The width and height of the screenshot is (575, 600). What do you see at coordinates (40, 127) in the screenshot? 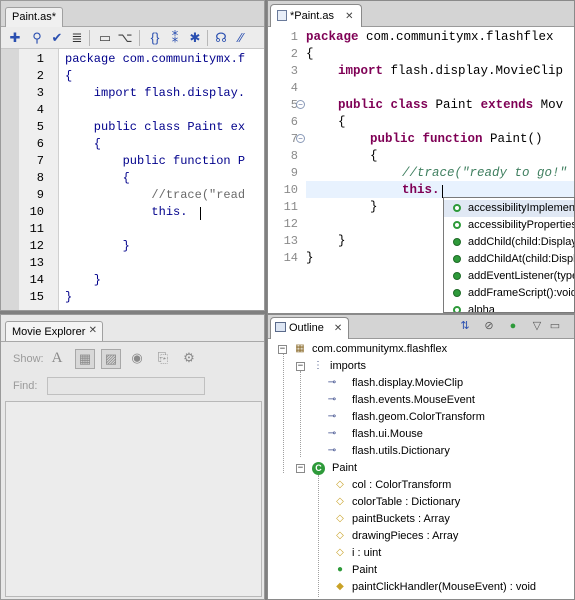
I see `line-number: 5` at bounding box center [40, 127].